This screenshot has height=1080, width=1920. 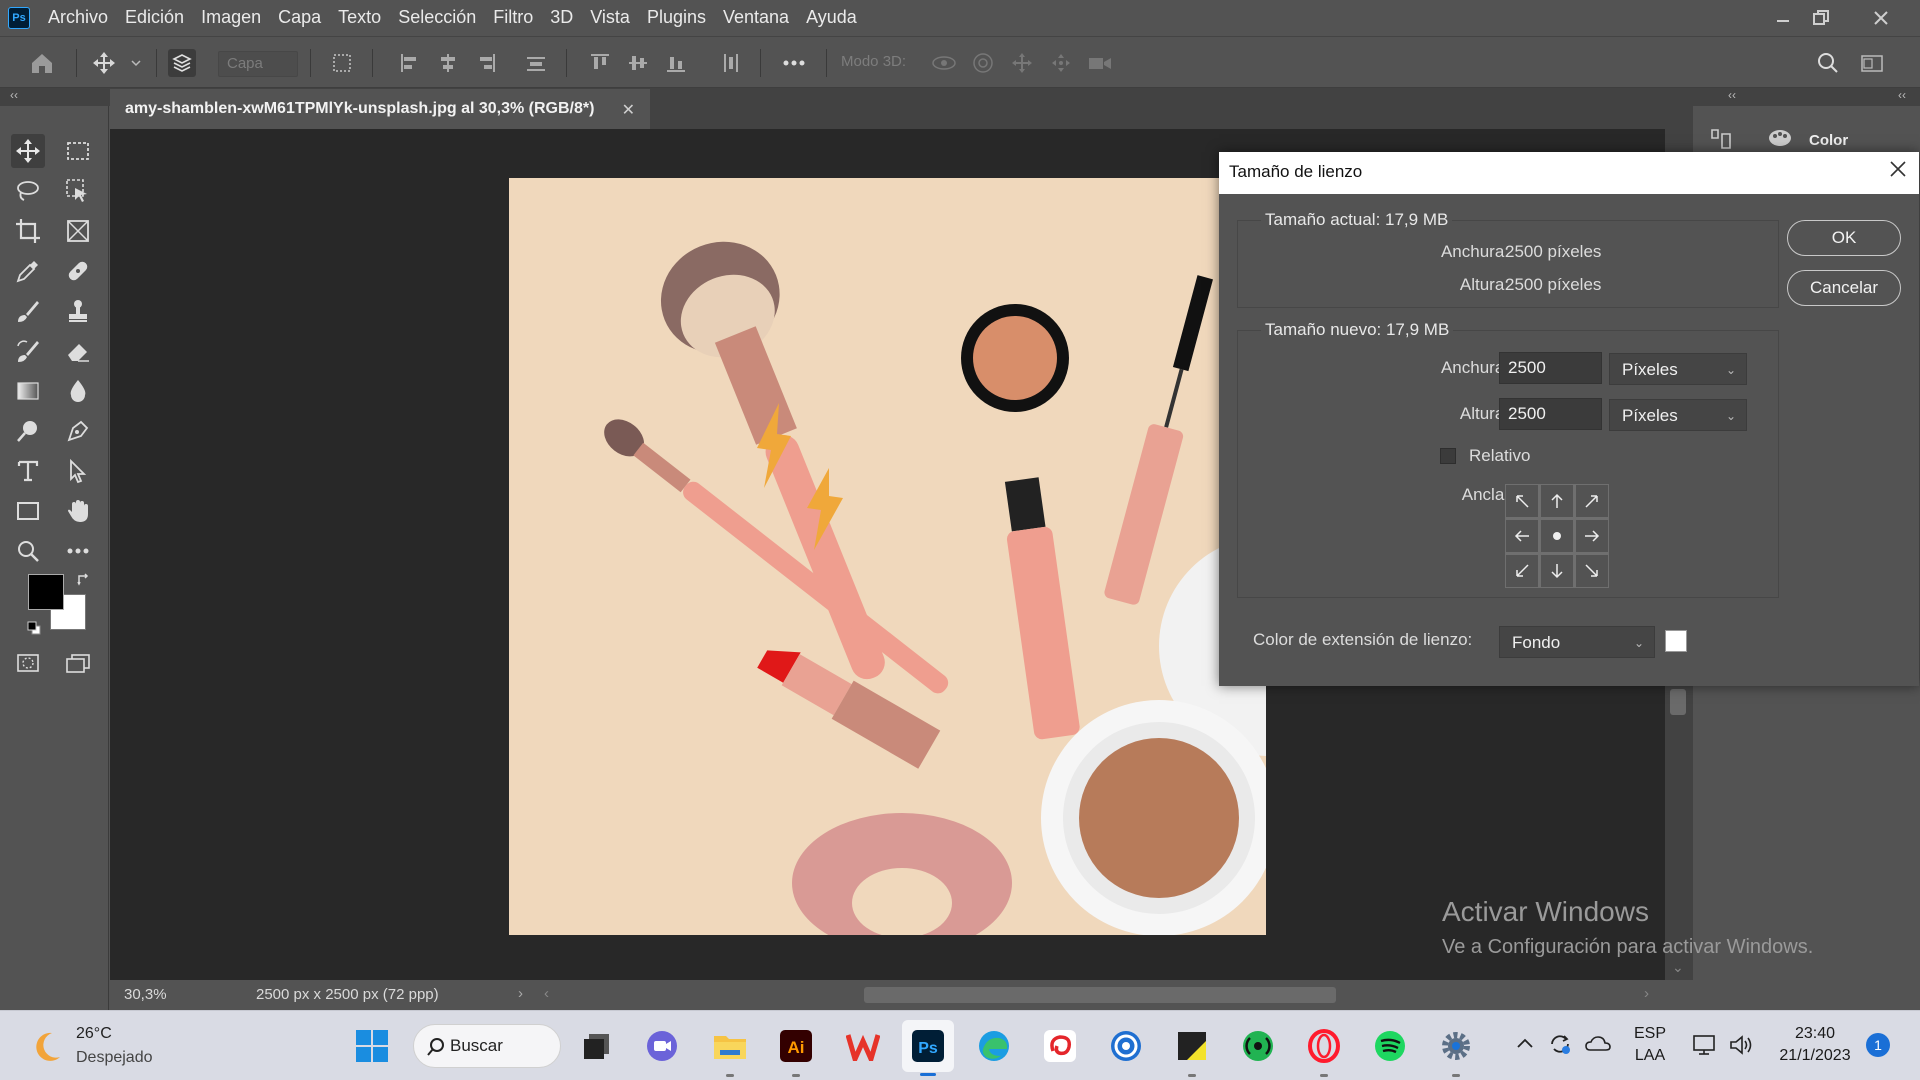 I want to click on gradient-tool, so click(x=28, y=391).